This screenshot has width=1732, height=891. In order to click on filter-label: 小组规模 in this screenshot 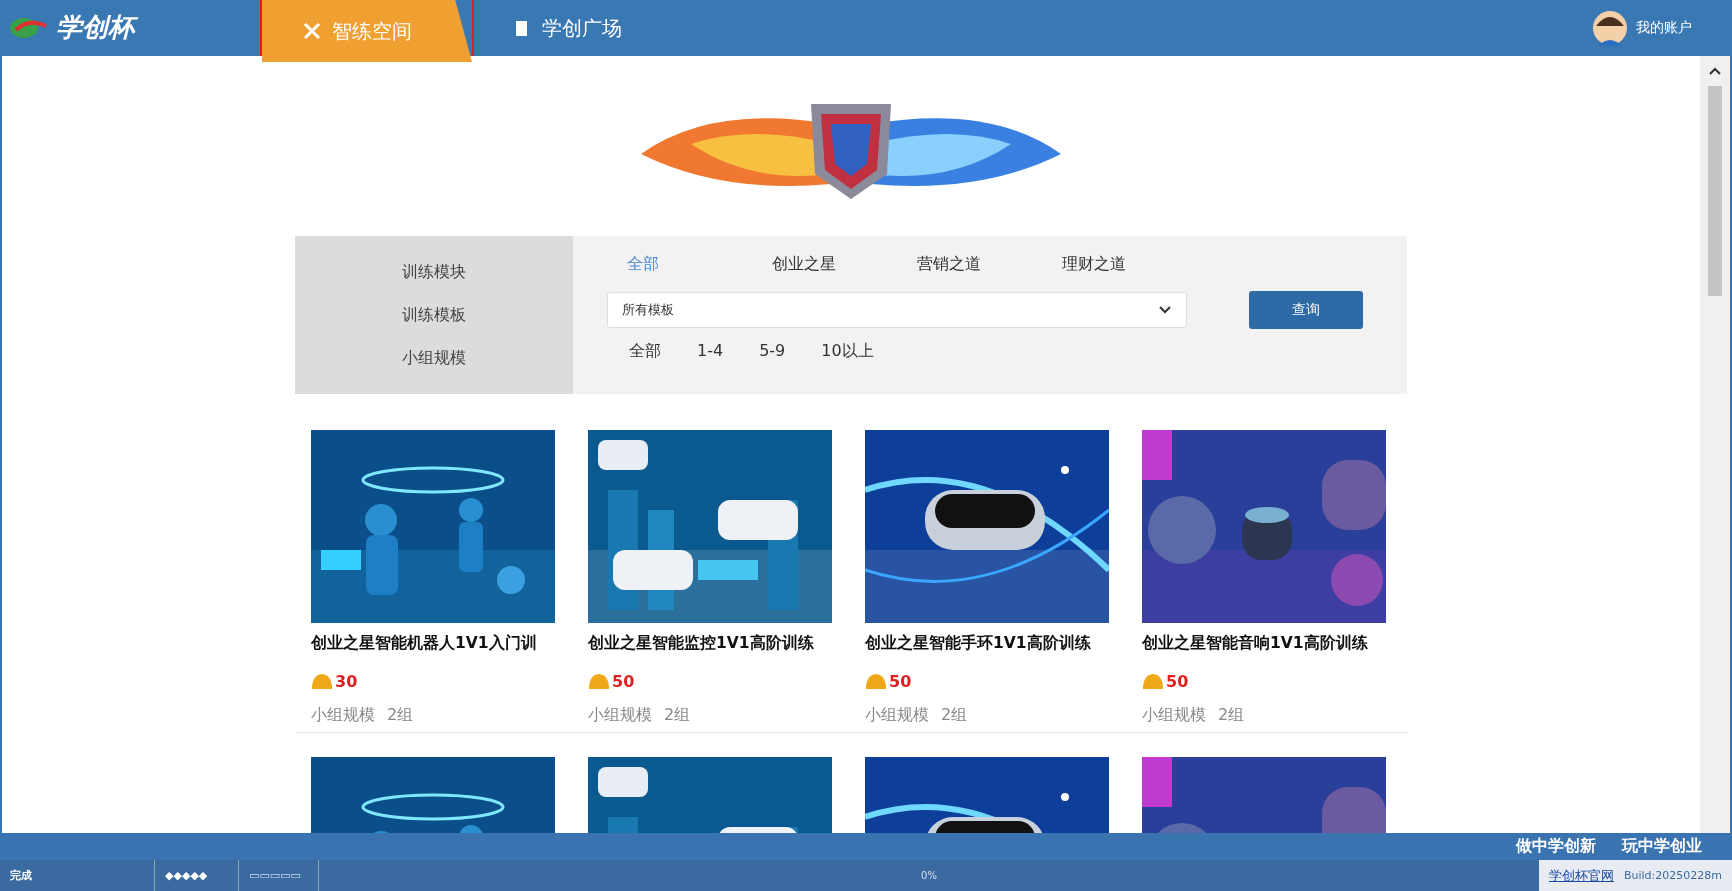, I will do `click(434, 358)`.